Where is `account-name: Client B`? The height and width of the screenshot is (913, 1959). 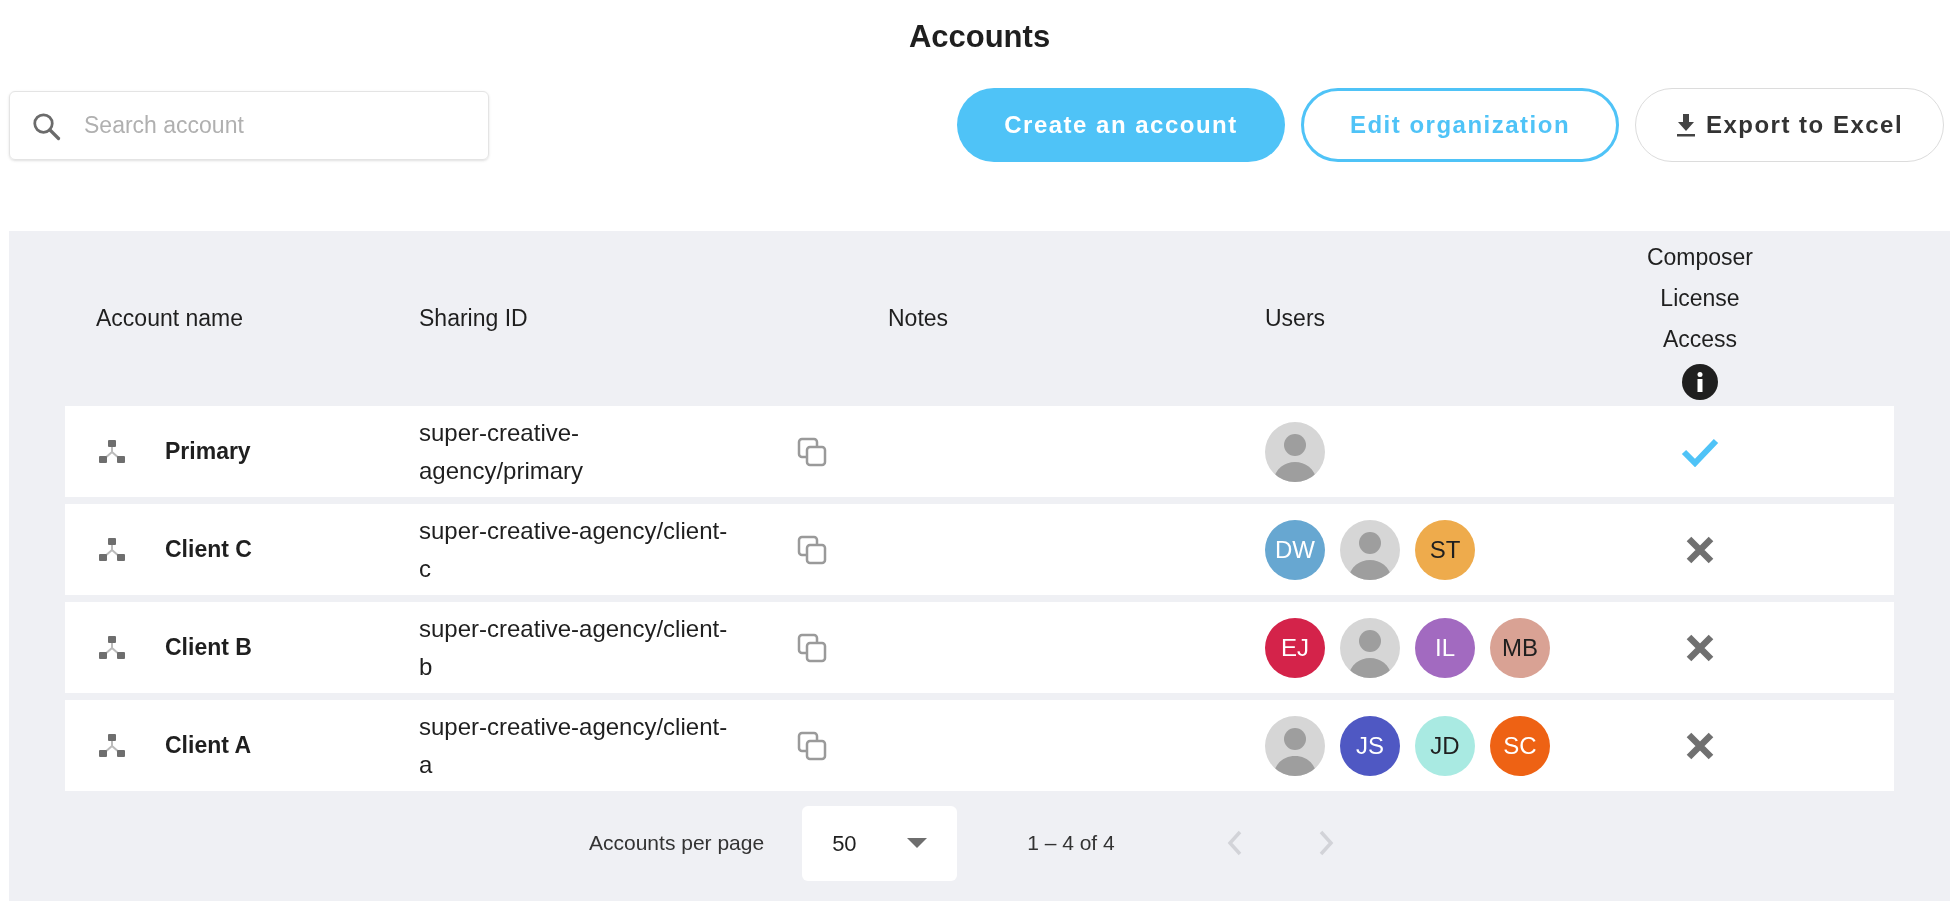 account-name: Client B is located at coordinates (208, 647).